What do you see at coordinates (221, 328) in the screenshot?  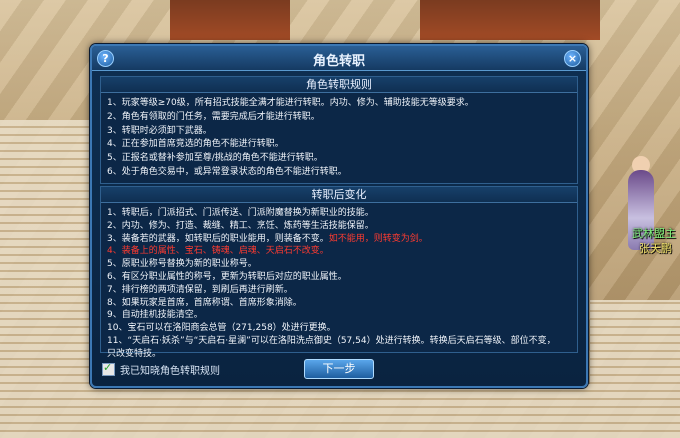 I see `change-text: 10、宝石可以在洛阳商会总管（271,258）处进行更换。` at bounding box center [221, 328].